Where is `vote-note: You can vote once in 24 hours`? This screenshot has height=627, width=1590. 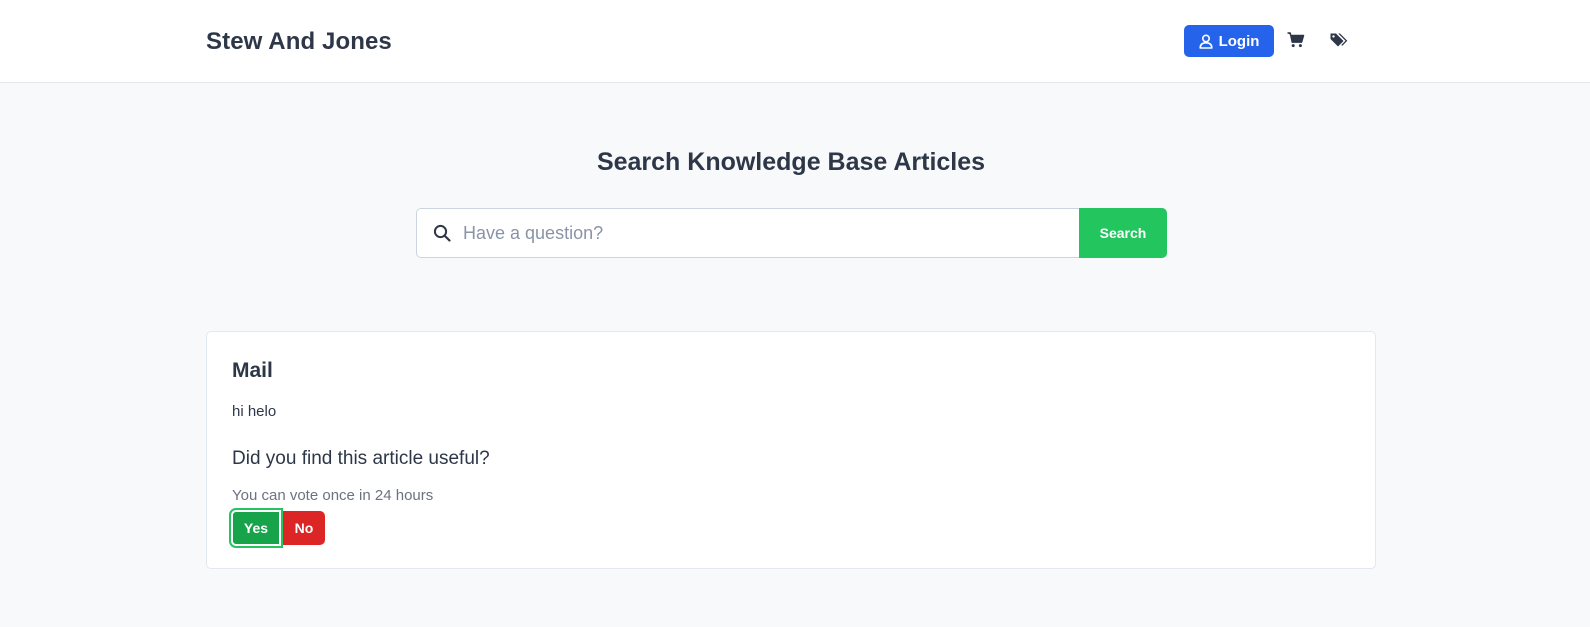
vote-note: You can vote once in 24 hours is located at coordinates (333, 495).